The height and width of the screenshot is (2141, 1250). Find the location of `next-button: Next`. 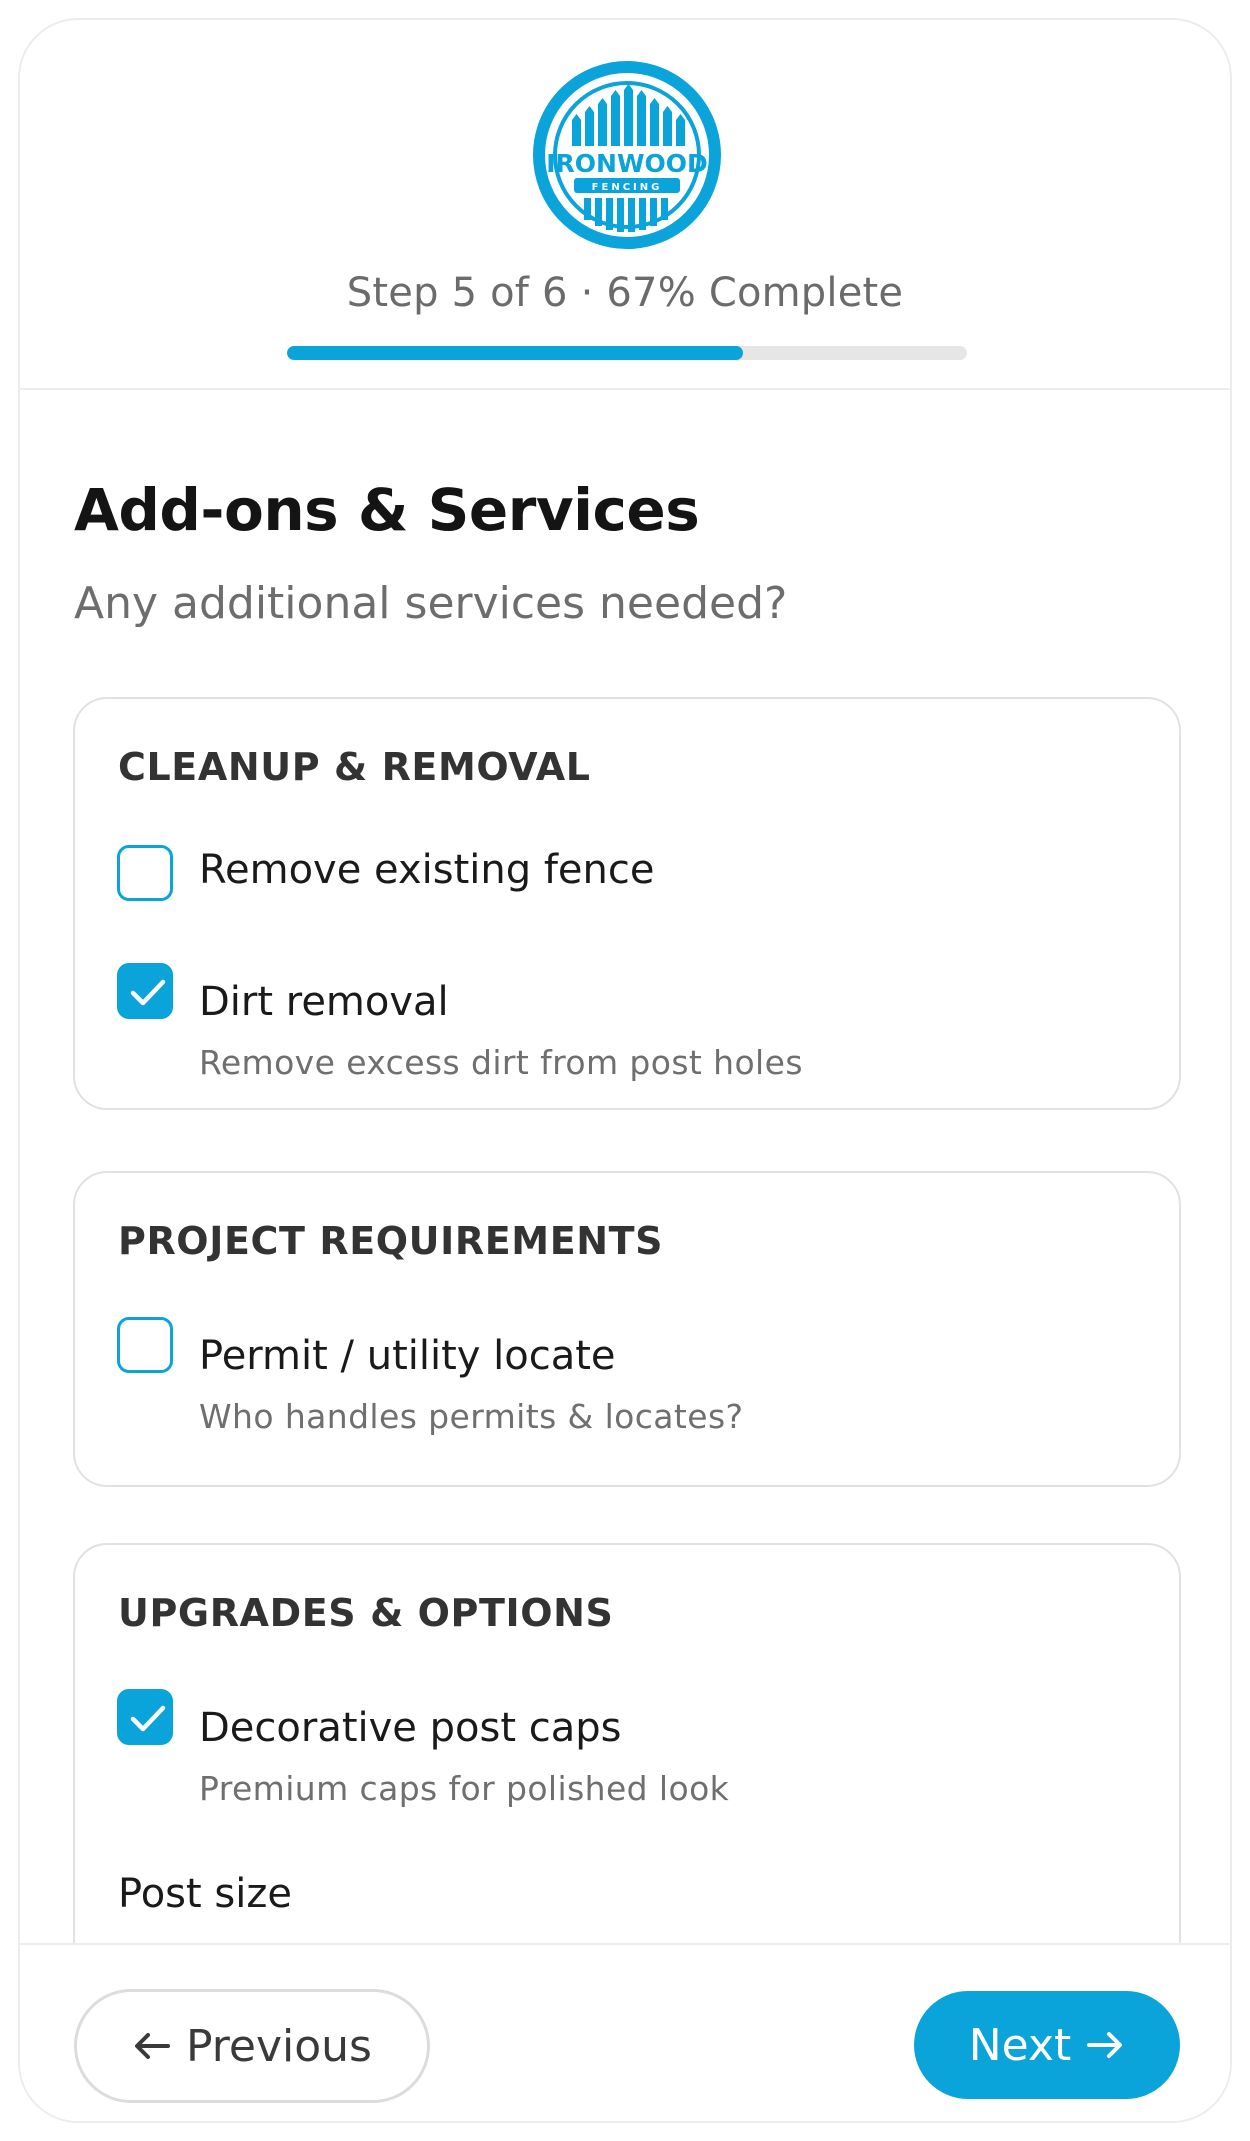

next-button: Next is located at coordinates (1047, 2045).